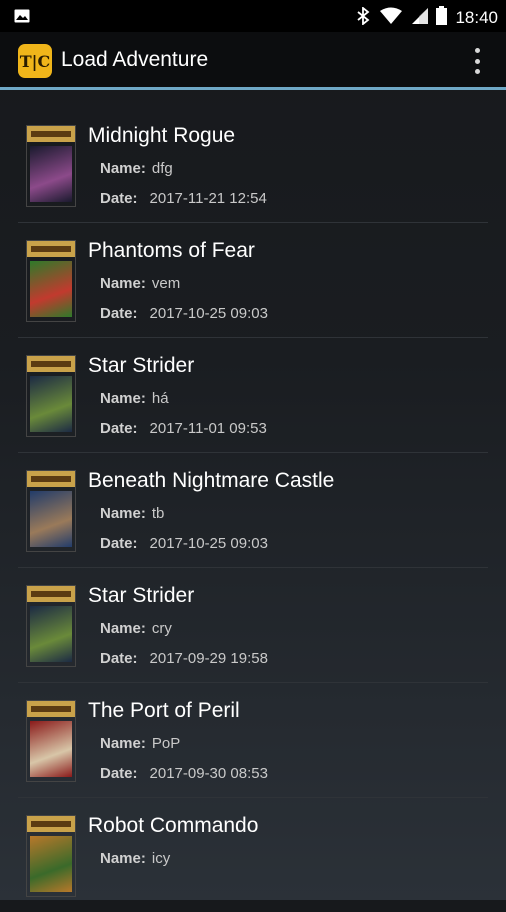 This screenshot has height=912, width=506. Describe the element at coordinates (160, 398) in the screenshot. I see `save-name: há` at that location.